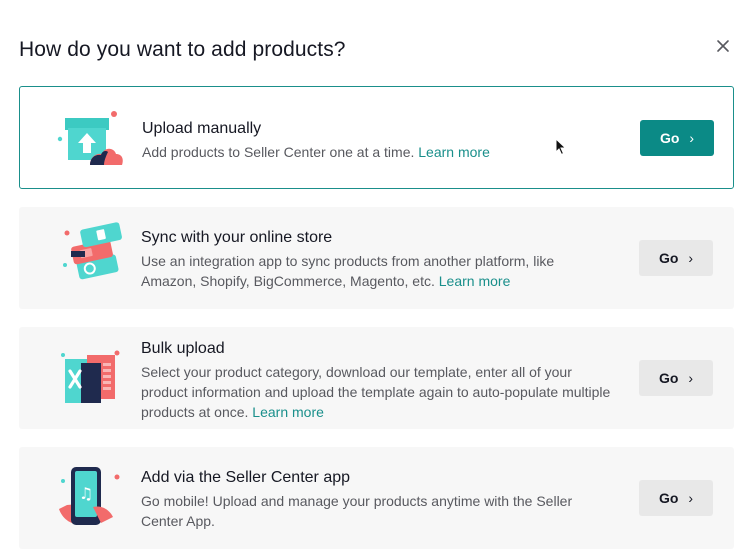  I want to click on mobile-app-icon: ♫, so click(89, 496).